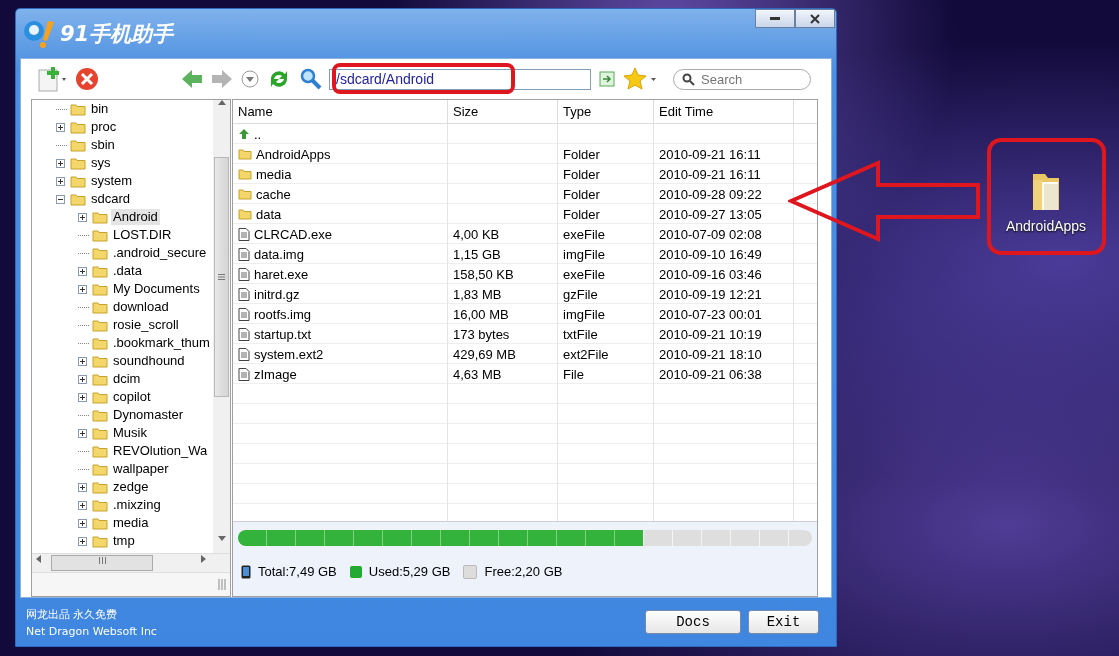 This screenshot has width=1119, height=656. Describe the element at coordinates (289, 354) in the screenshot. I see `file-name: system.ext2` at that location.